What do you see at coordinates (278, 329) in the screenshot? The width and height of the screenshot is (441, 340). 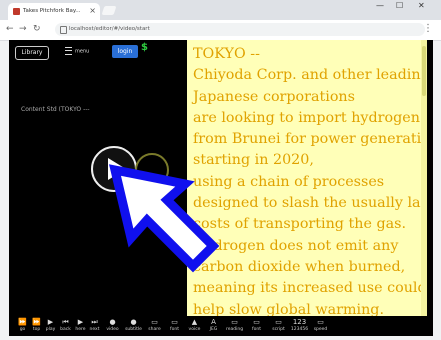 I see `toolbar-button-label: script` at bounding box center [278, 329].